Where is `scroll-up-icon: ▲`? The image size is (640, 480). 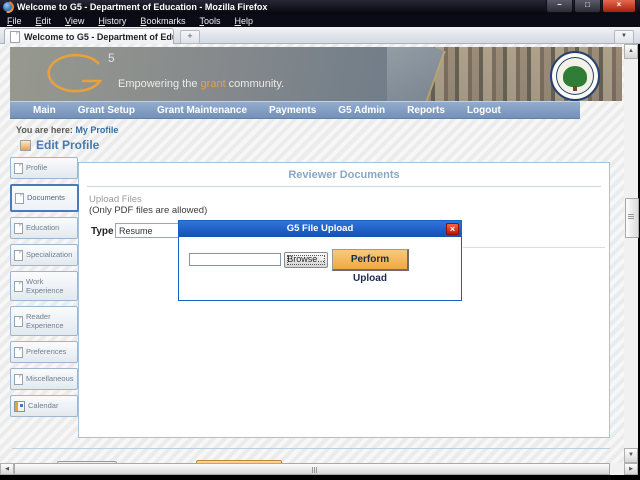
scroll-up-icon: ▲ is located at coordinates (631, 51).